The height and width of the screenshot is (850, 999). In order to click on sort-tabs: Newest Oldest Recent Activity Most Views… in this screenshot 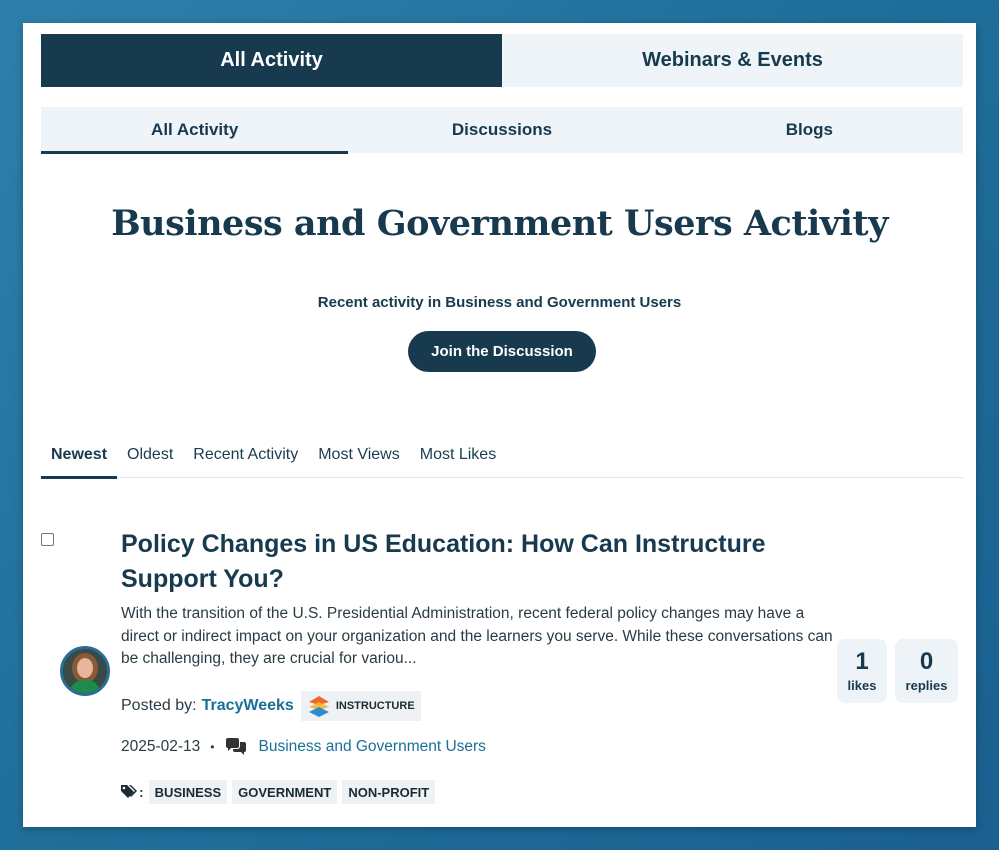, I will do `click(502, 456)`.